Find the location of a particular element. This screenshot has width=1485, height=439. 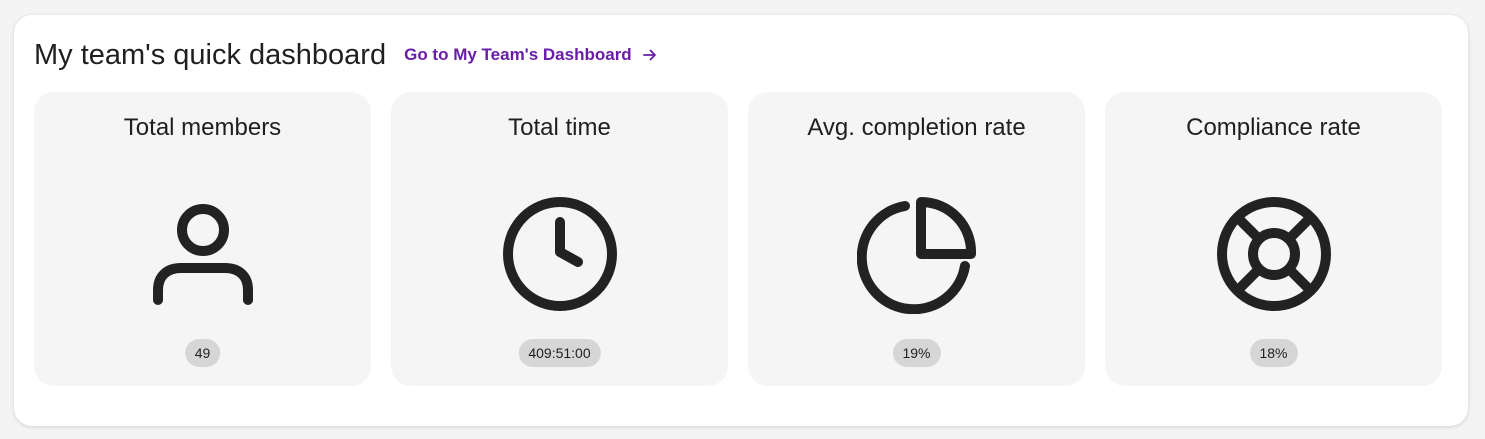

card-title: Avg. completion rate is located at coordinates (916, 127).